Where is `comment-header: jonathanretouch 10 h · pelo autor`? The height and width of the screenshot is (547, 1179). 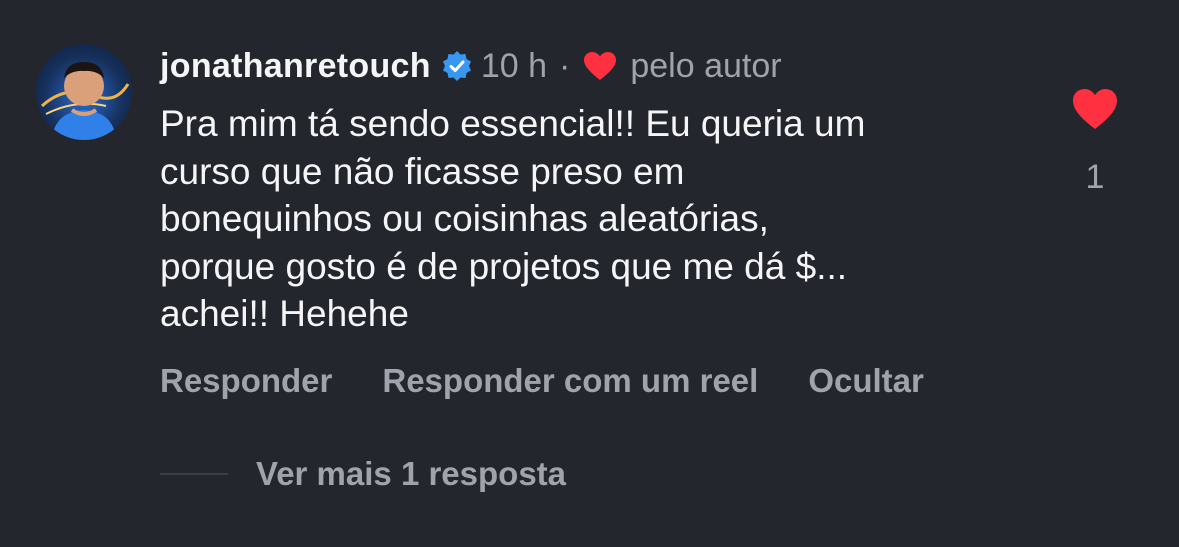
comment-header: jonathanretouch 10 h · pelo autor is located at coordinates (471, 66).